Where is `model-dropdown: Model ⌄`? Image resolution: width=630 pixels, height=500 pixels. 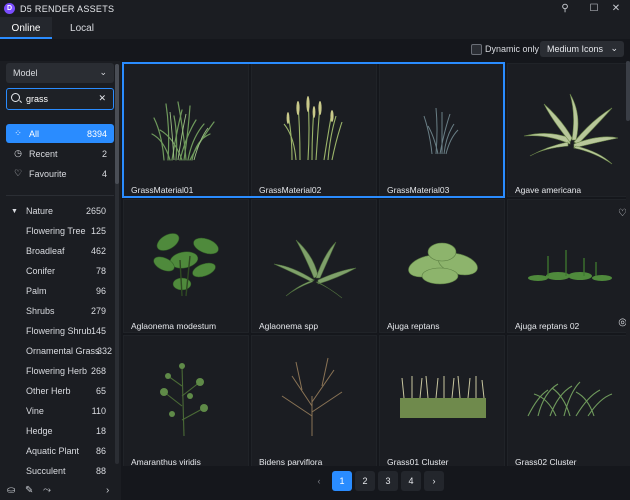 model-dropdown: Model ⌄ is located at coordinates (60, 73).